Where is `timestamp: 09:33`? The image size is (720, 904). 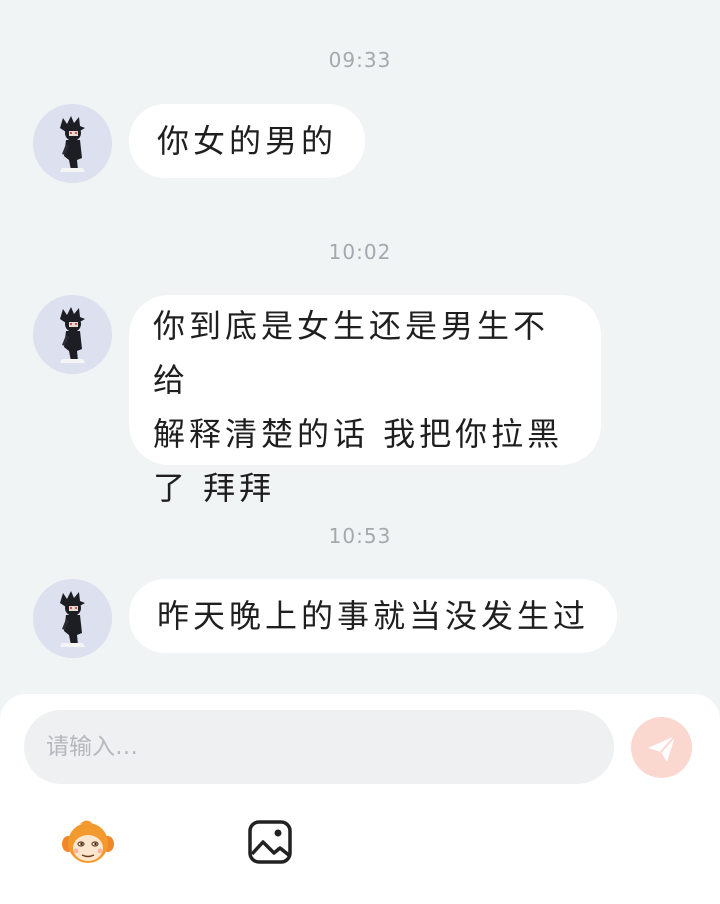 timestamp: 09:33 is located at coordinates (360, 60).